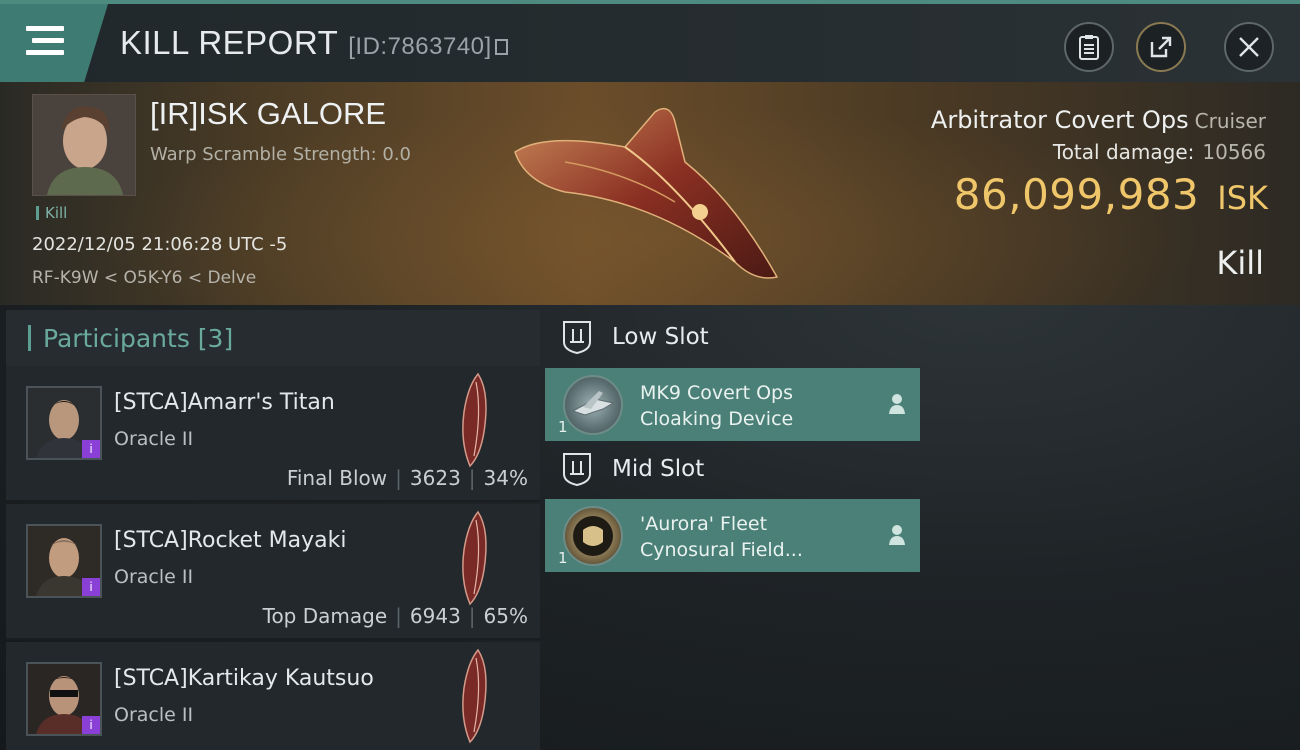  Describe the element at coordinates (420, 46) in the screenshot. I see `report-id: [ID:7863740]` at that location.